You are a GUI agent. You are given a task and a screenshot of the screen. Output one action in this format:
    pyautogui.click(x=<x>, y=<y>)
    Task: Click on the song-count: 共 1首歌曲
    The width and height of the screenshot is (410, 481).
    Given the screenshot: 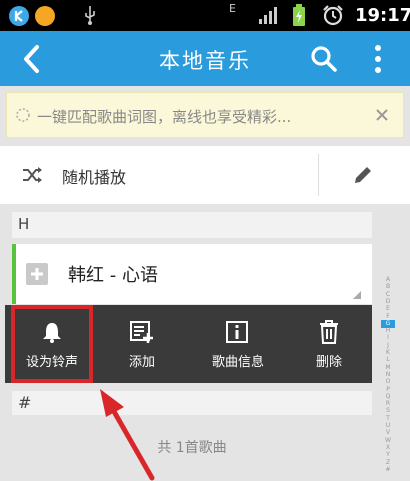 What is the action you would take?
    pyautogui.click(x=192, y=448)
    